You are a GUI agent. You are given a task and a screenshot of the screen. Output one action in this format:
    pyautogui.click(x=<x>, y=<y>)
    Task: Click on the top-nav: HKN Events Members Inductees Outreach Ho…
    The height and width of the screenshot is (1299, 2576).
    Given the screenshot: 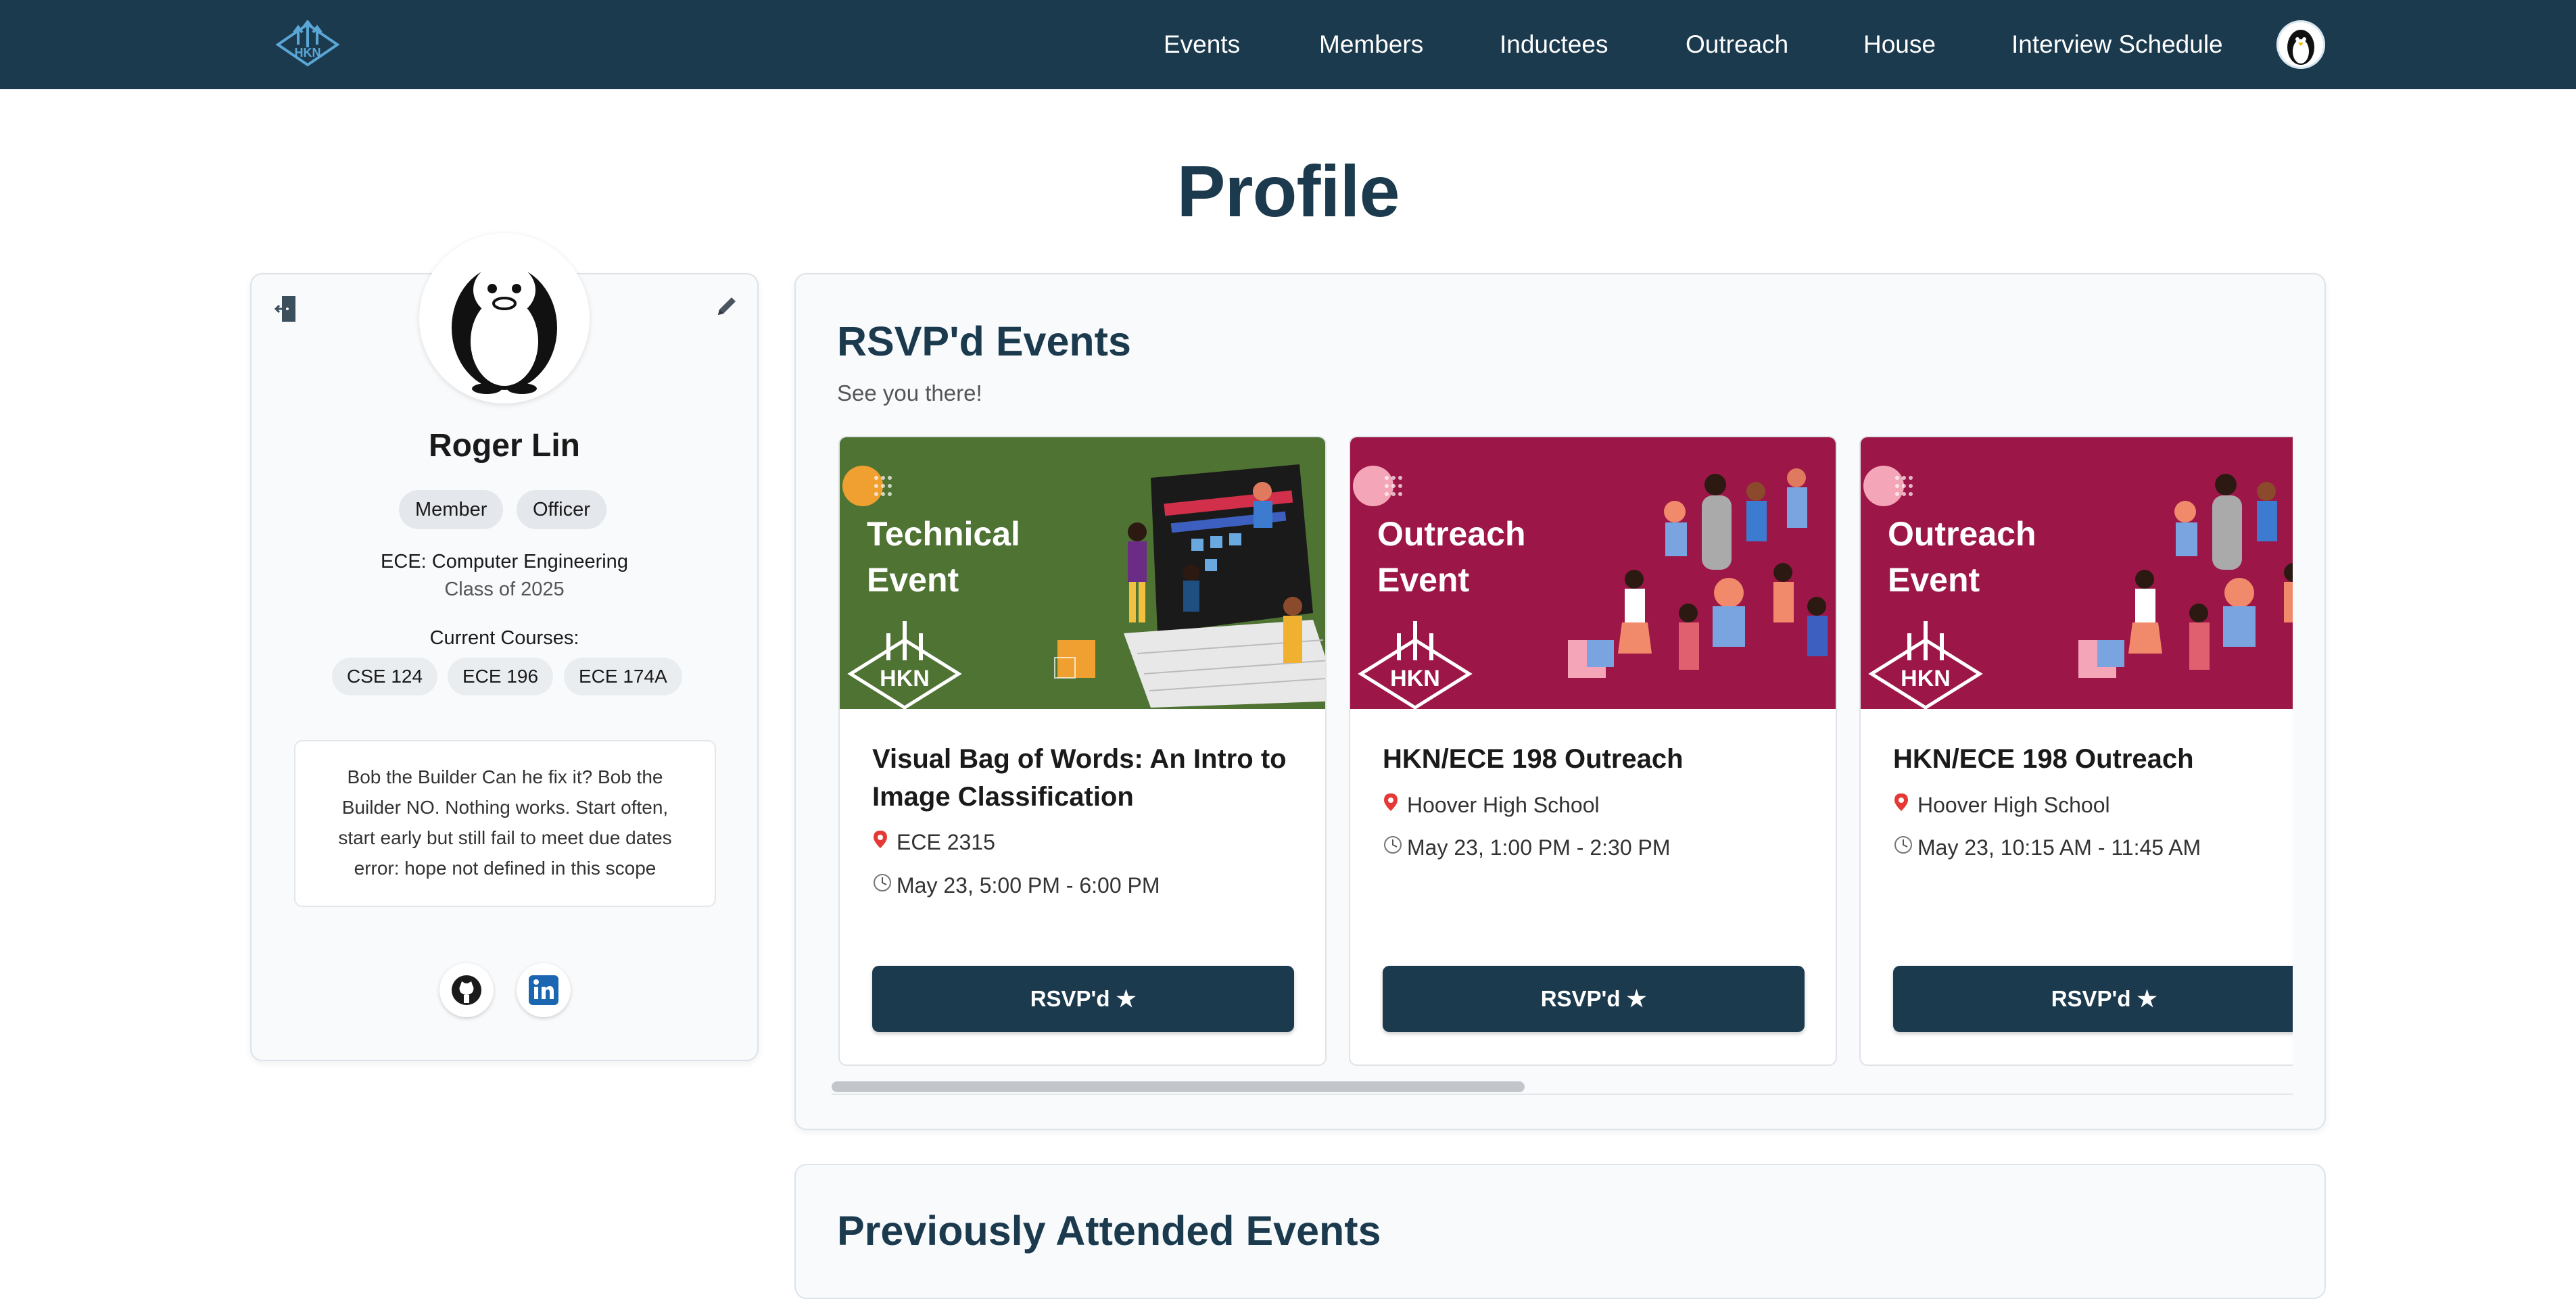 What is the action you would take?
    pyautogui.click(x=1288, y=45)
    